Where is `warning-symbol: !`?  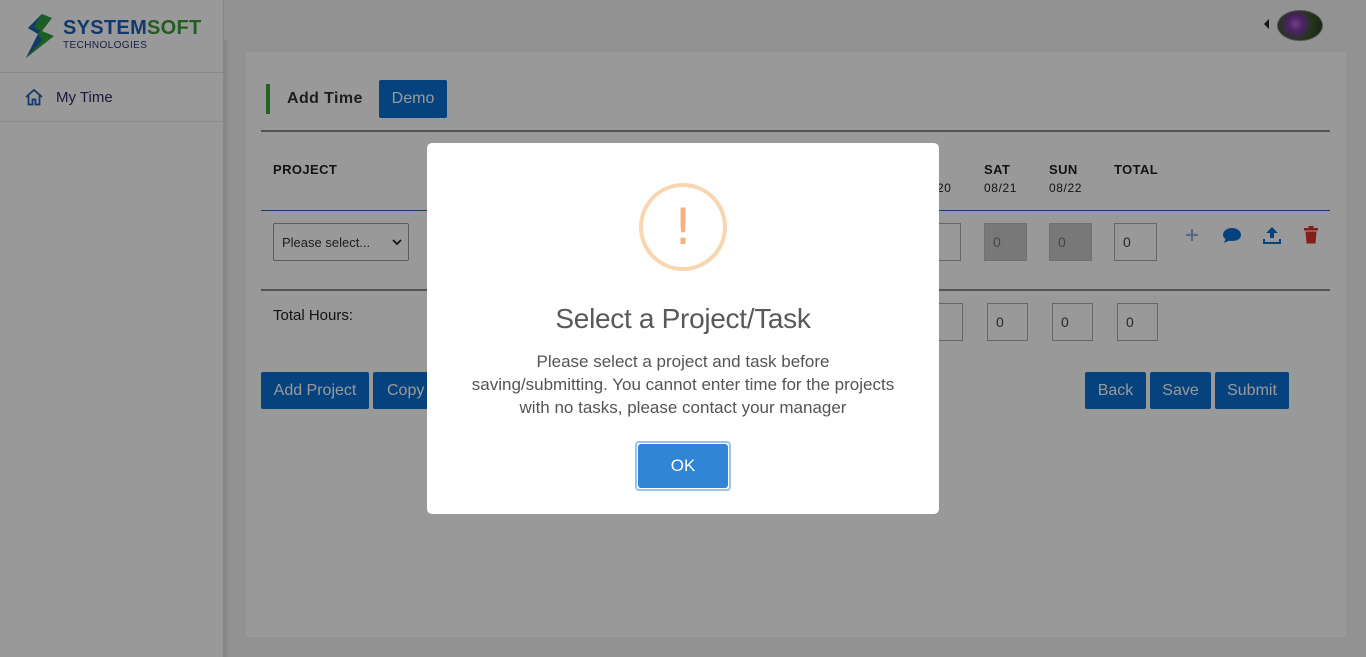 warning-symbol: ! is located at coordinates (683, 227).